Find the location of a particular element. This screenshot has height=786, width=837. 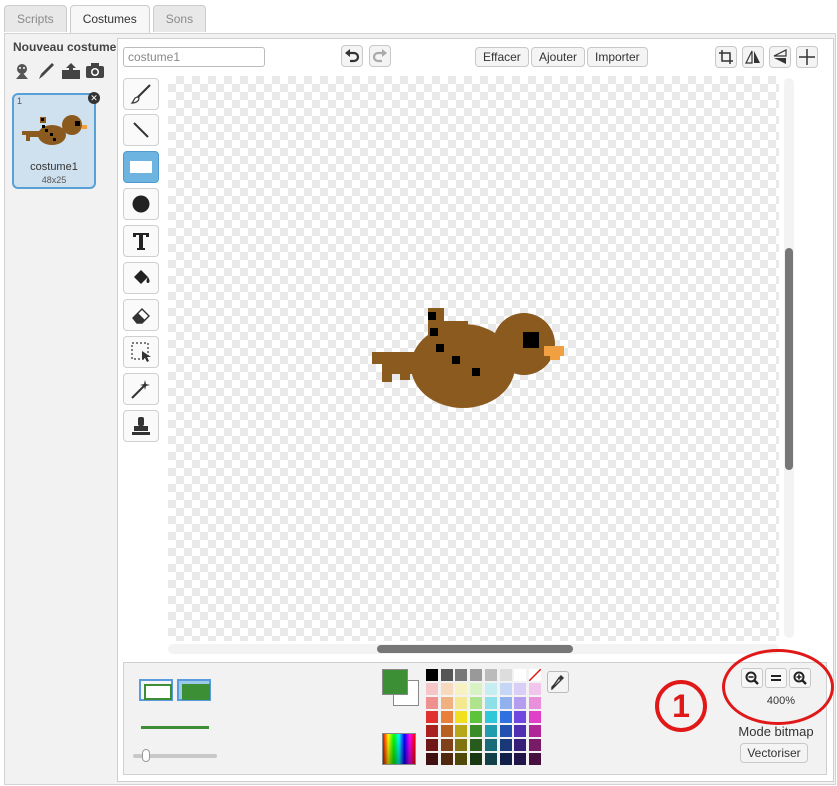

convert-to-vector-button: Vectoriser is located at coordinates (774, 753).